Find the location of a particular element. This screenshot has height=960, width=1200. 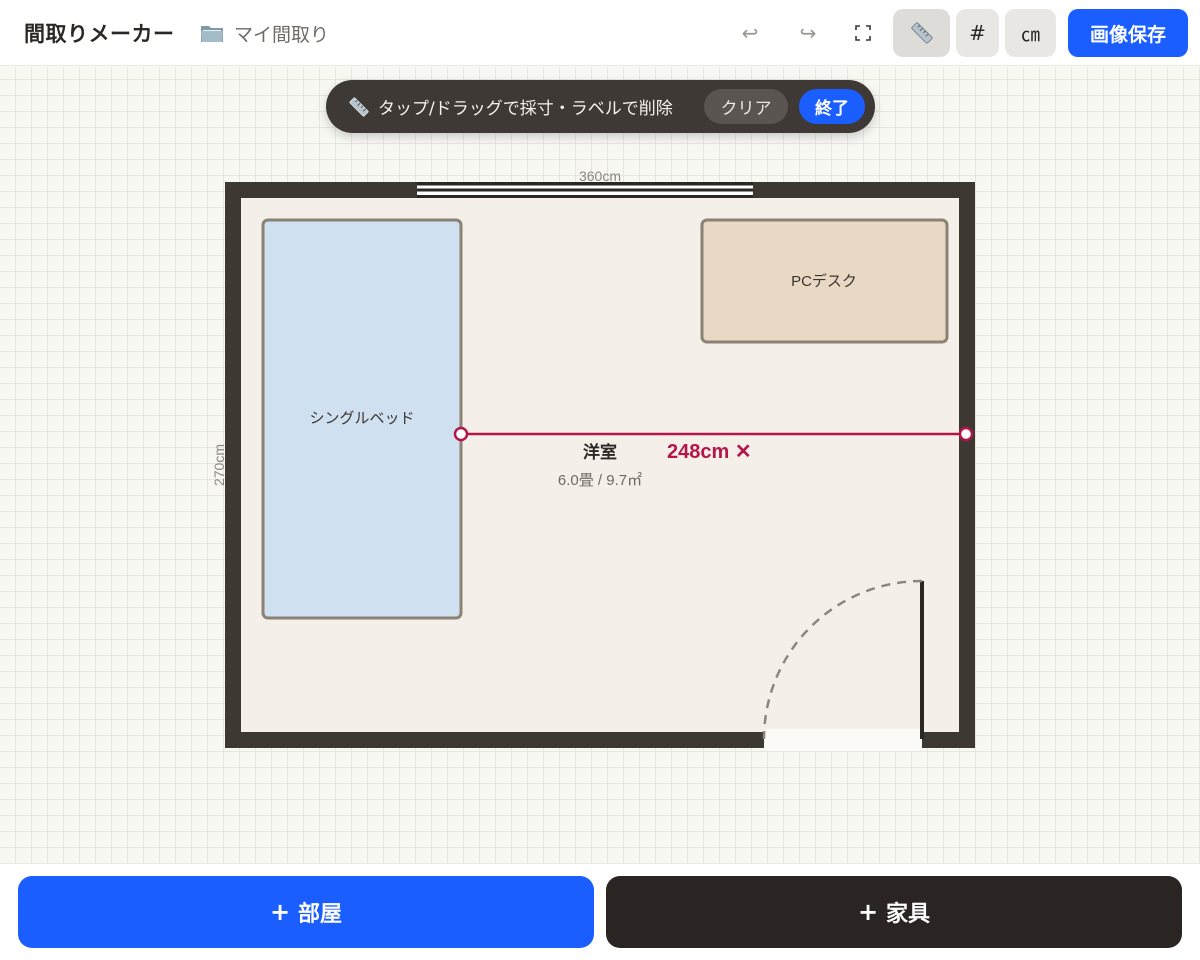

add-furniture-button: + 家具 is located at coordinates (894, 912).